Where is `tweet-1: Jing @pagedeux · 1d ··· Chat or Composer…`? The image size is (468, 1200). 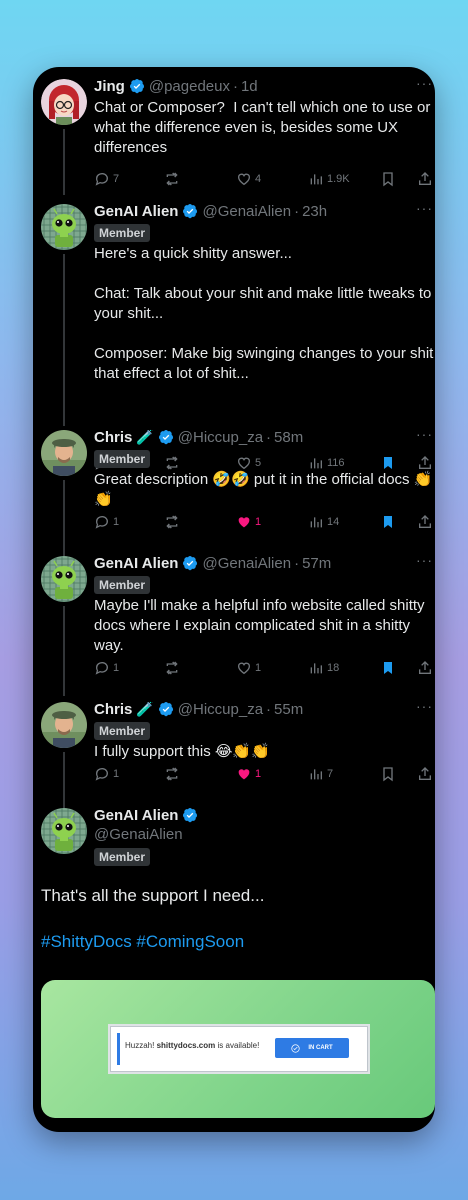
tweet-1: Jing @pagedeux · 1d ··· Chat or Composer… is located at coordinates (234, 135).